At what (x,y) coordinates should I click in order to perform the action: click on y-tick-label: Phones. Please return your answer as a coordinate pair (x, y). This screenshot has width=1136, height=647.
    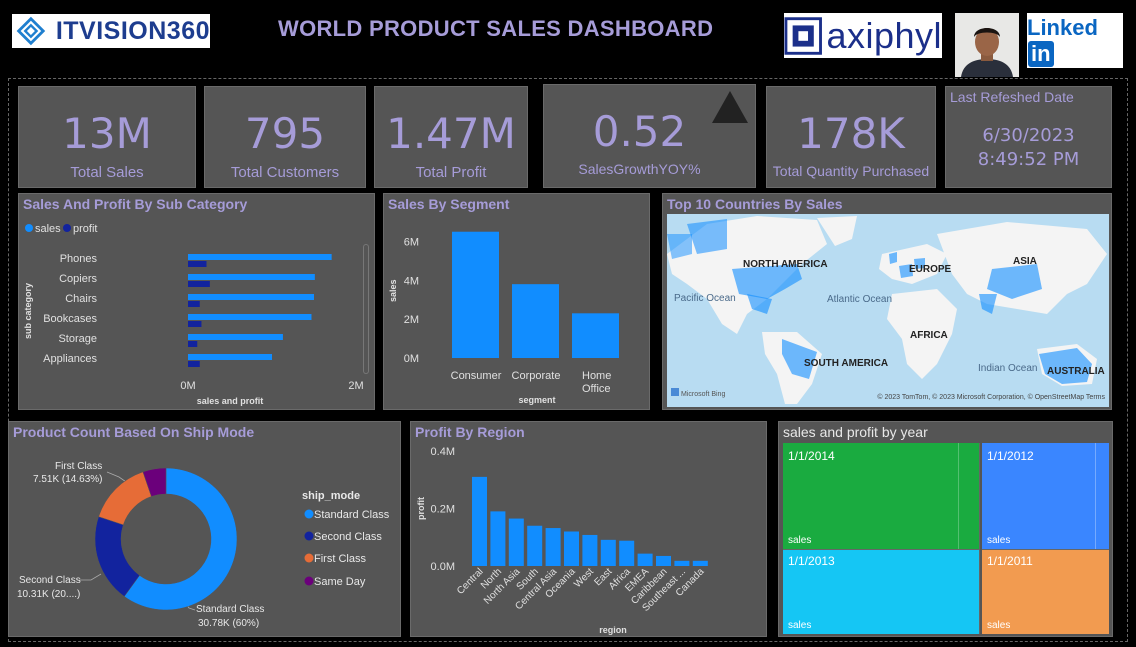
    Looking at the image, I should click on (79, 259).